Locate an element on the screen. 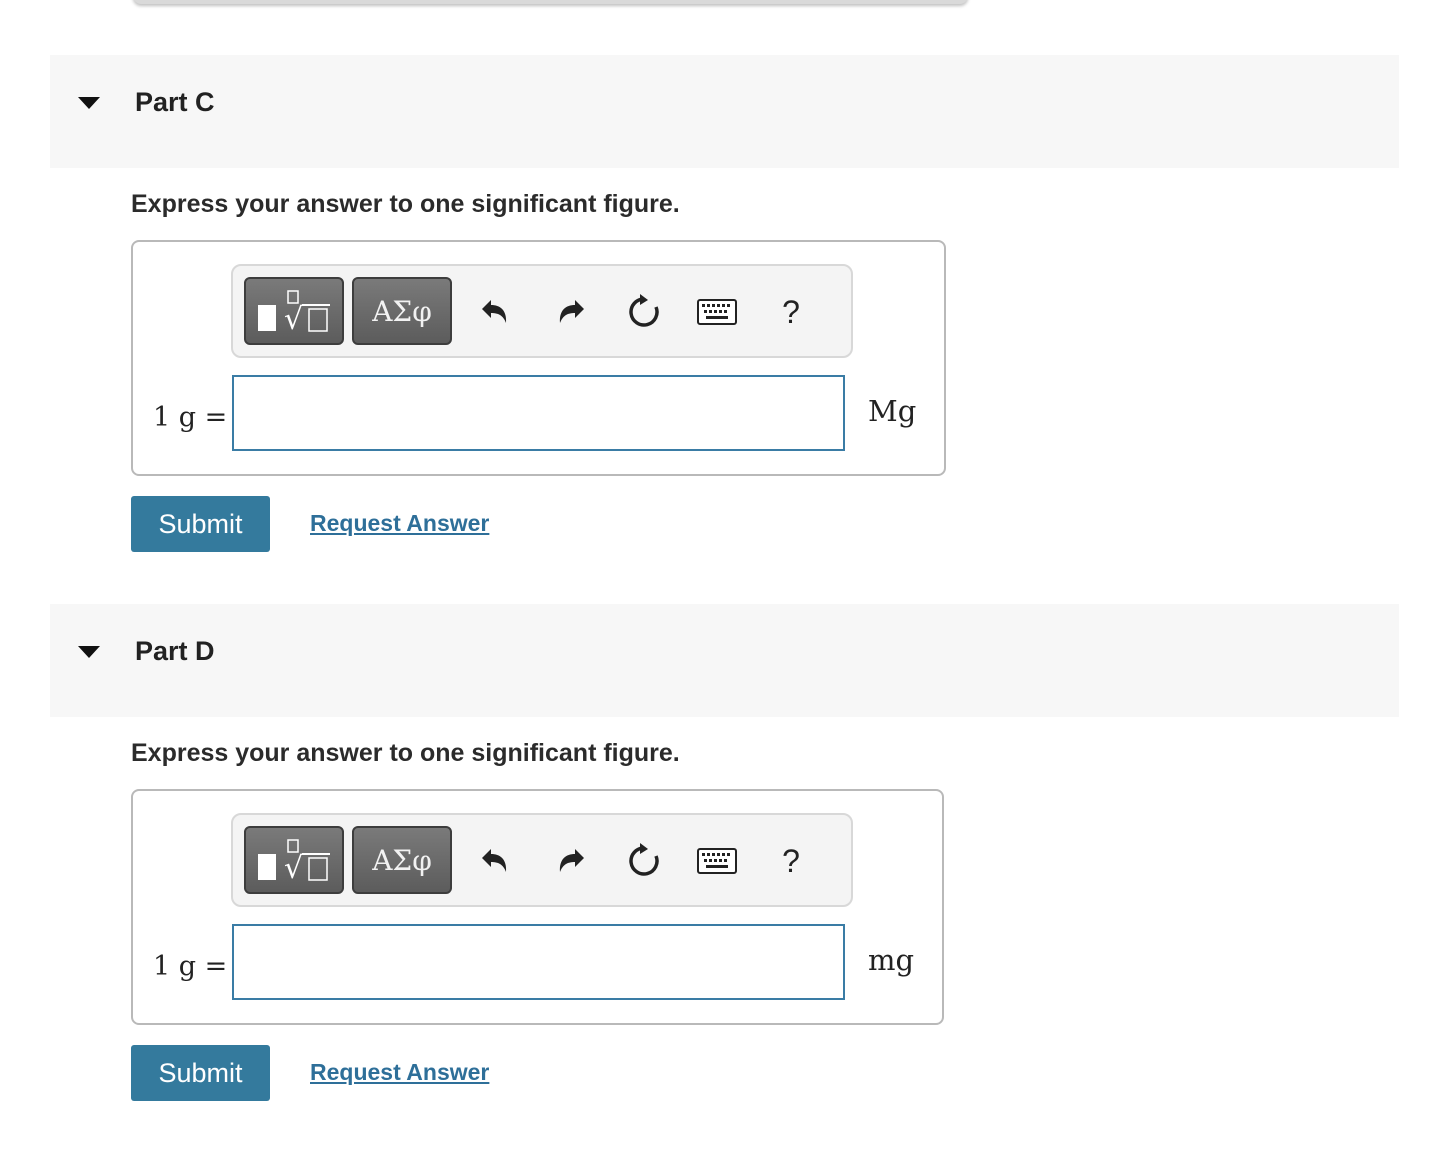  part-d-header: Part D is located at coordinates (724, 660).